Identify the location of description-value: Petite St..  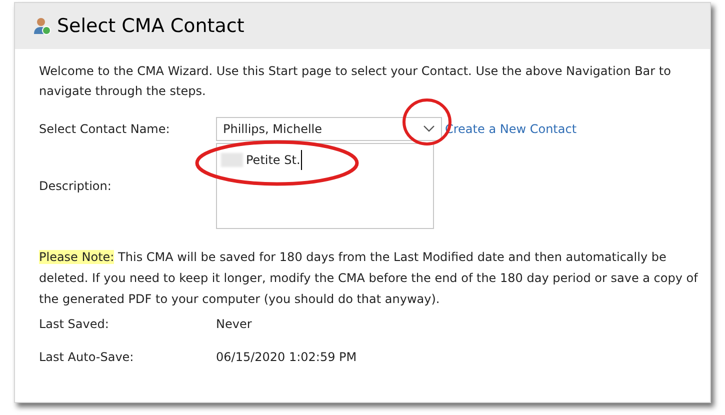
(274, 160).